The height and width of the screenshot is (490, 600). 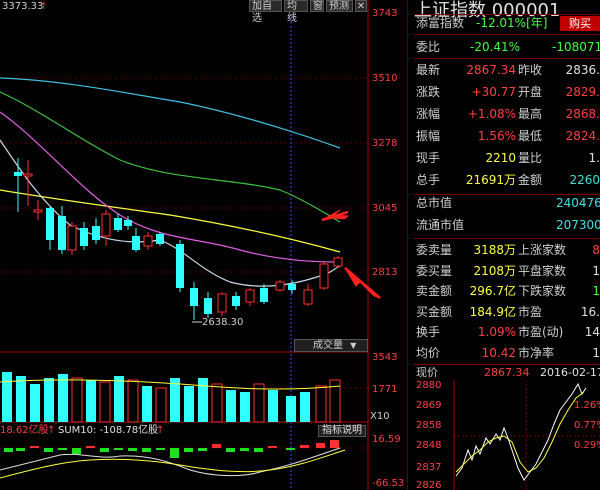 I want to click on quote-row: 买金额 184.9亿 市盈 16., so click(x=507, y=312).